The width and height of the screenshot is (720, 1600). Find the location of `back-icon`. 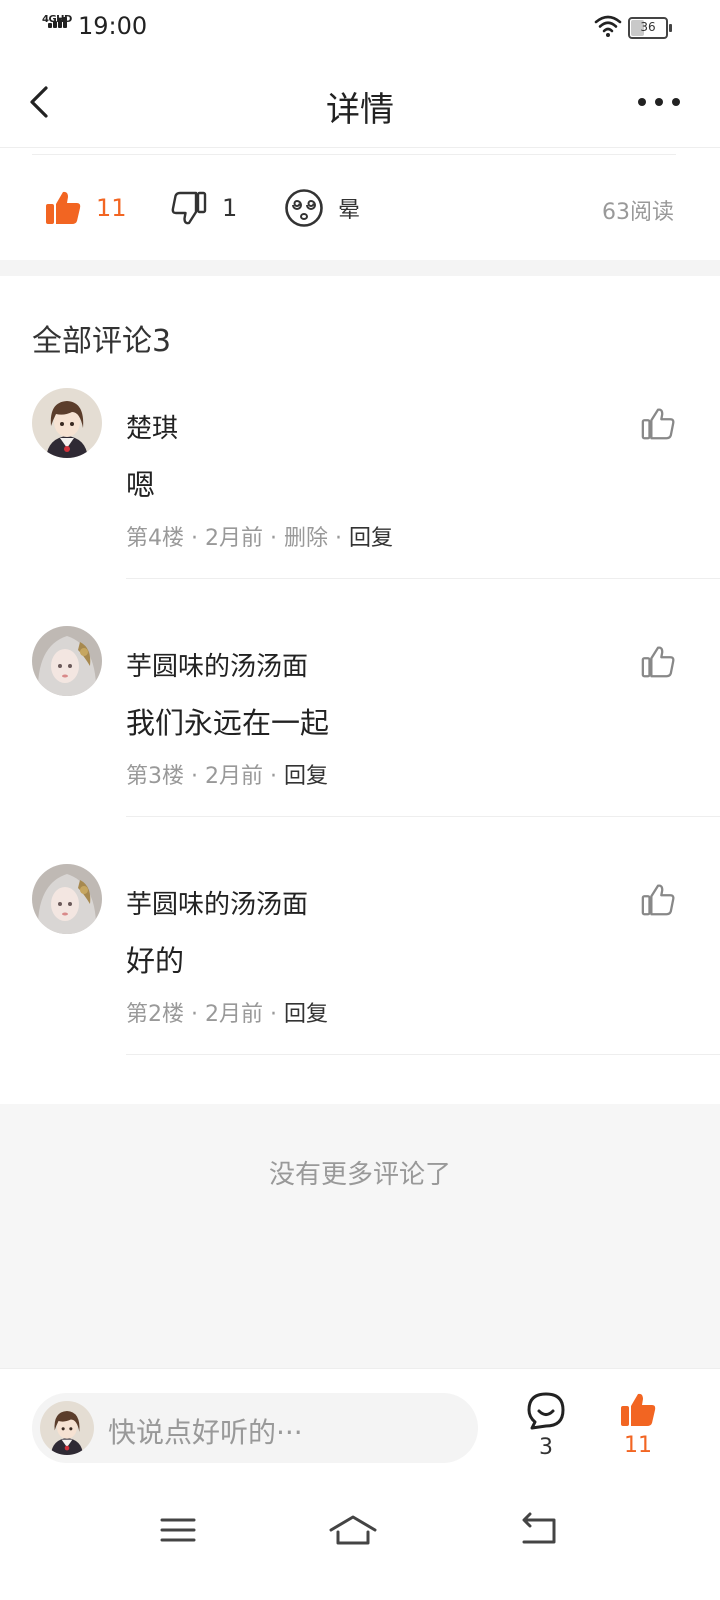

back-icon is located at coordinates (539, 1530).